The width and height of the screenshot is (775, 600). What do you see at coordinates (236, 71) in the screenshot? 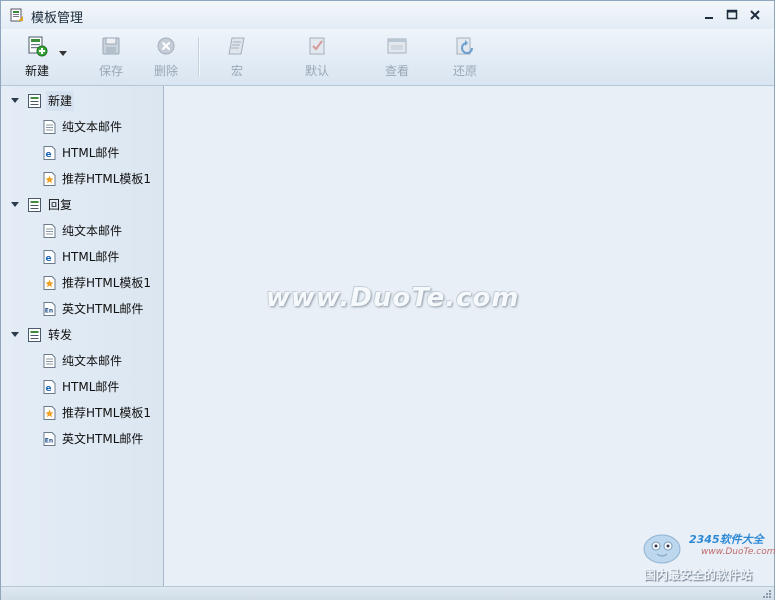
I see `macro-button-label: 宏` at bounding box center [236, 71].